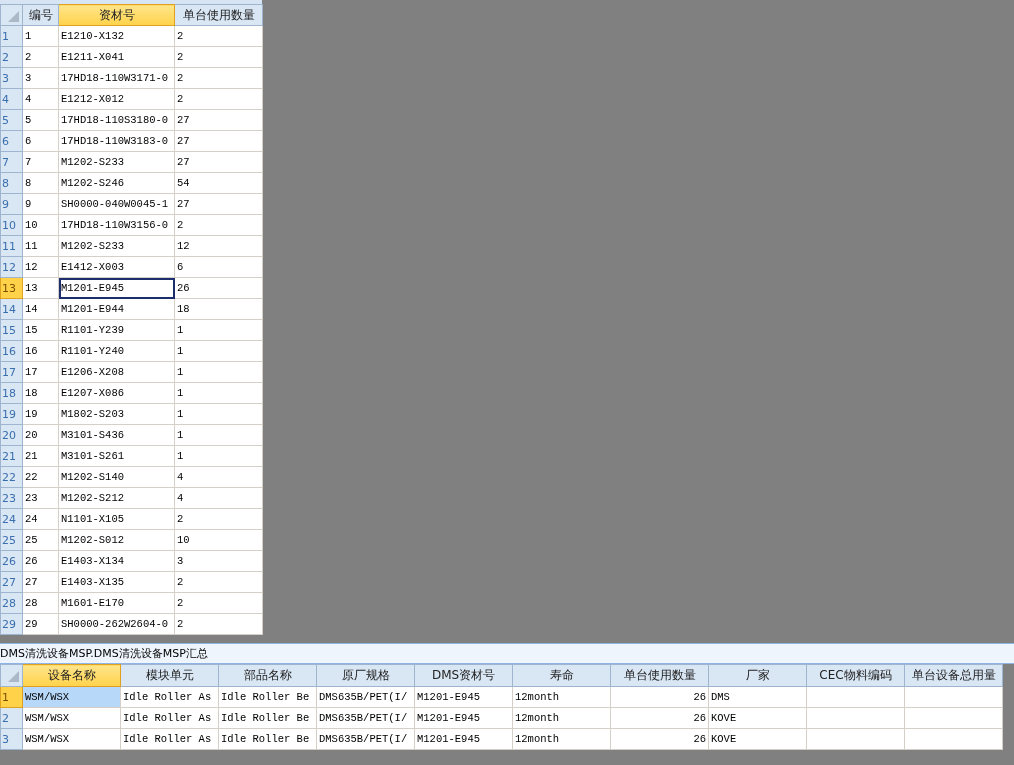 The height and width of the screenshot is (765, 1014). Describe the element at coordinates (11, 183) in the screenshot. I see `row-header: 8` at that location.